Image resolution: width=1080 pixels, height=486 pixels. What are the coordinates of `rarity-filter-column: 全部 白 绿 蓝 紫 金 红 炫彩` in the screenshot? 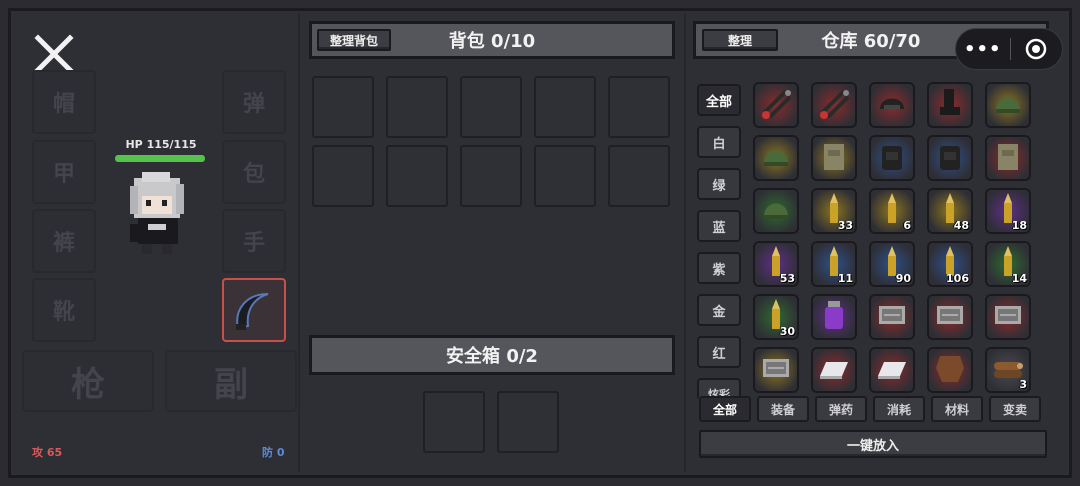 It's located at (721, 241).